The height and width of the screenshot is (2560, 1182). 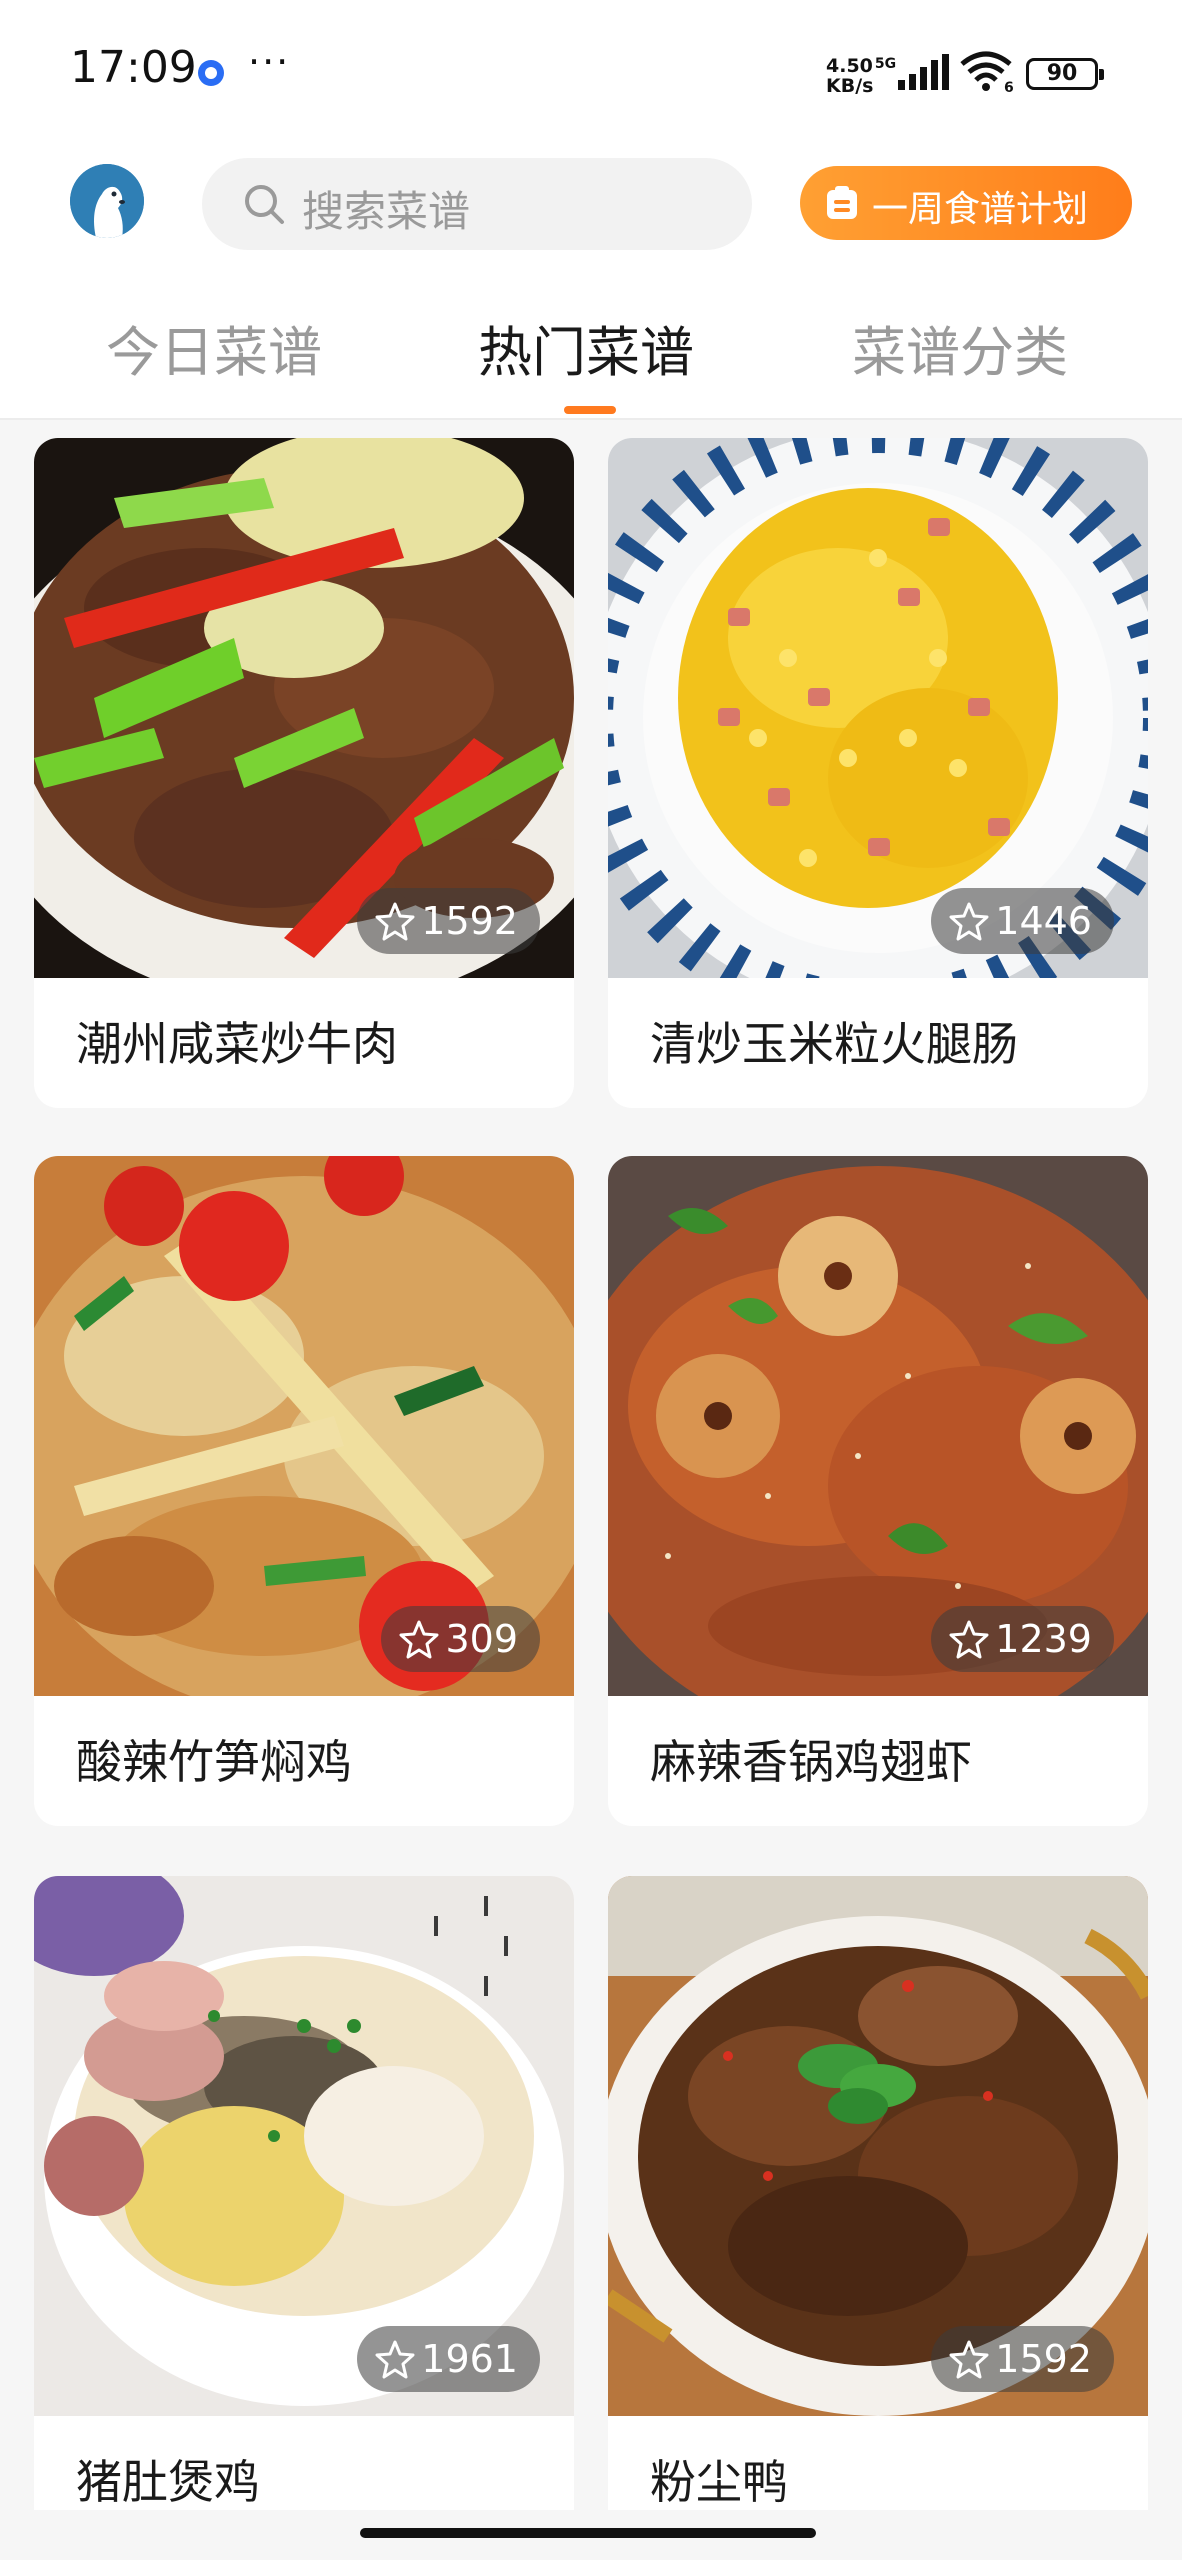 I want to click on search-box: 搜索菜谱, so click(x=477, y=204).